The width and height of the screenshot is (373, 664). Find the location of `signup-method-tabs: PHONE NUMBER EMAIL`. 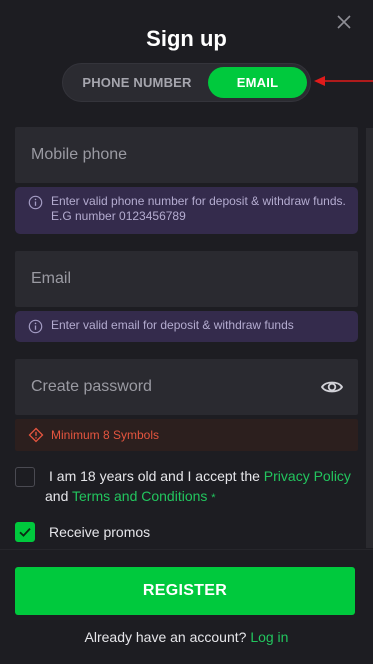

signup-method-tabs: PHONE NUMBER EMAIL is located at coordinates (186, 82).